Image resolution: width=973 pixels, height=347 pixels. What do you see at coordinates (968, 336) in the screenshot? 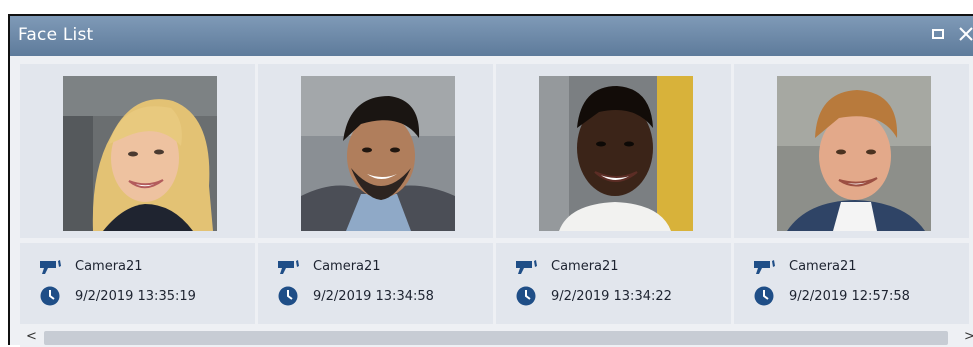
I see `scroll-right-arrow: >` at bounding box center [968, 336].